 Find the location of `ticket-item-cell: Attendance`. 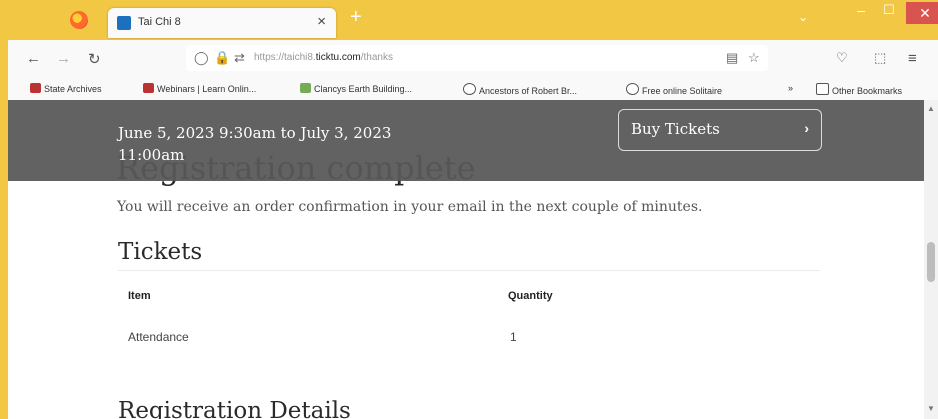

ticket-item-cell: Attendance is located at coordinates (158, 337).